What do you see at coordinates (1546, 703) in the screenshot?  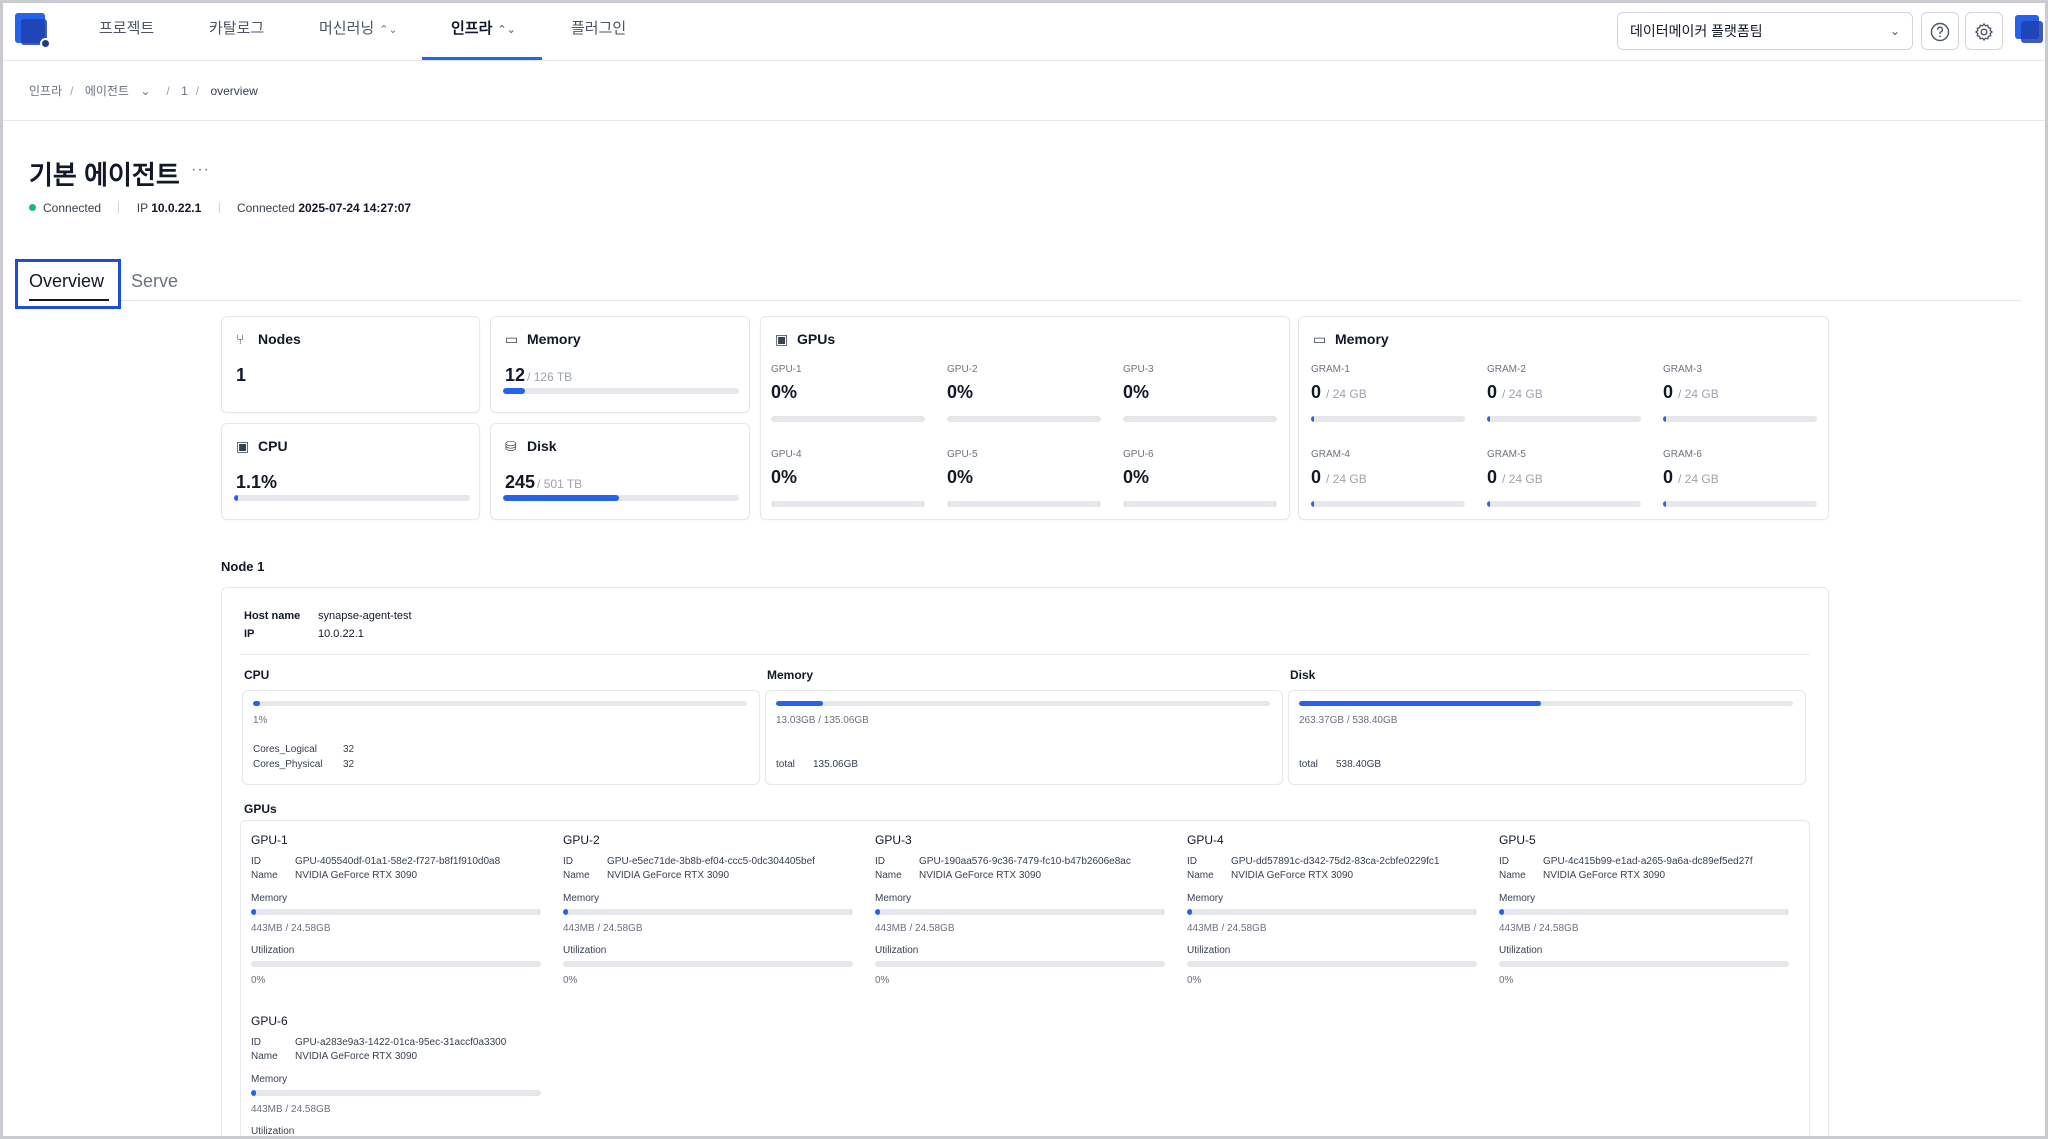 I see `node-disk-bar` at bounding box center [1546, 703].